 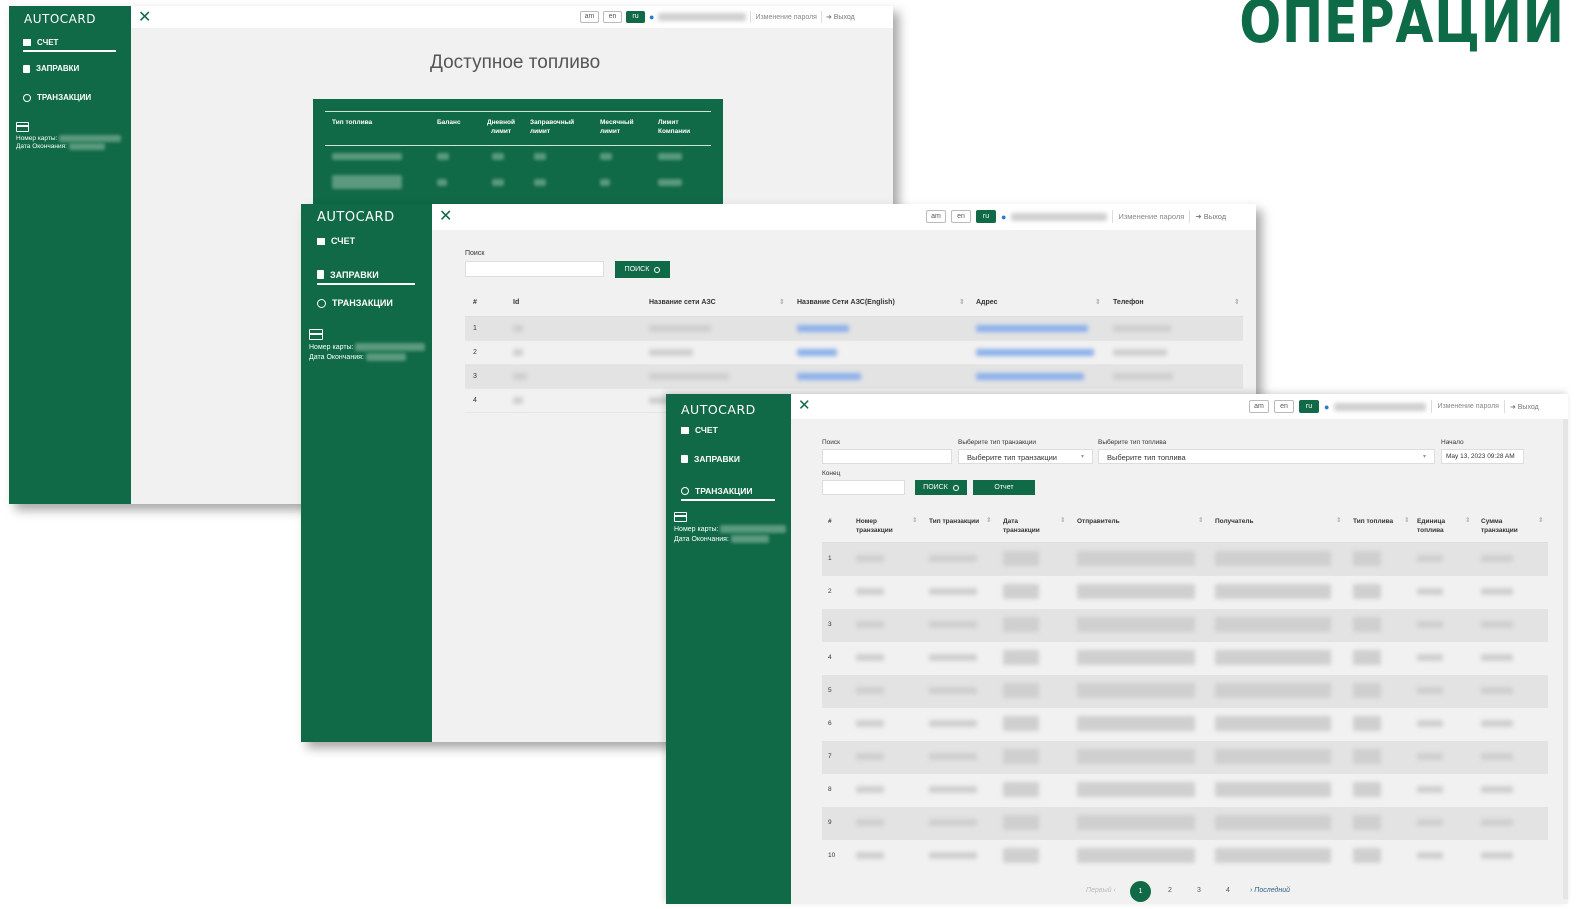 What do you see at coordinates (1452, 442) in the screenshot?
I see `start-label: Начало` at bounding box center [1452, 442].